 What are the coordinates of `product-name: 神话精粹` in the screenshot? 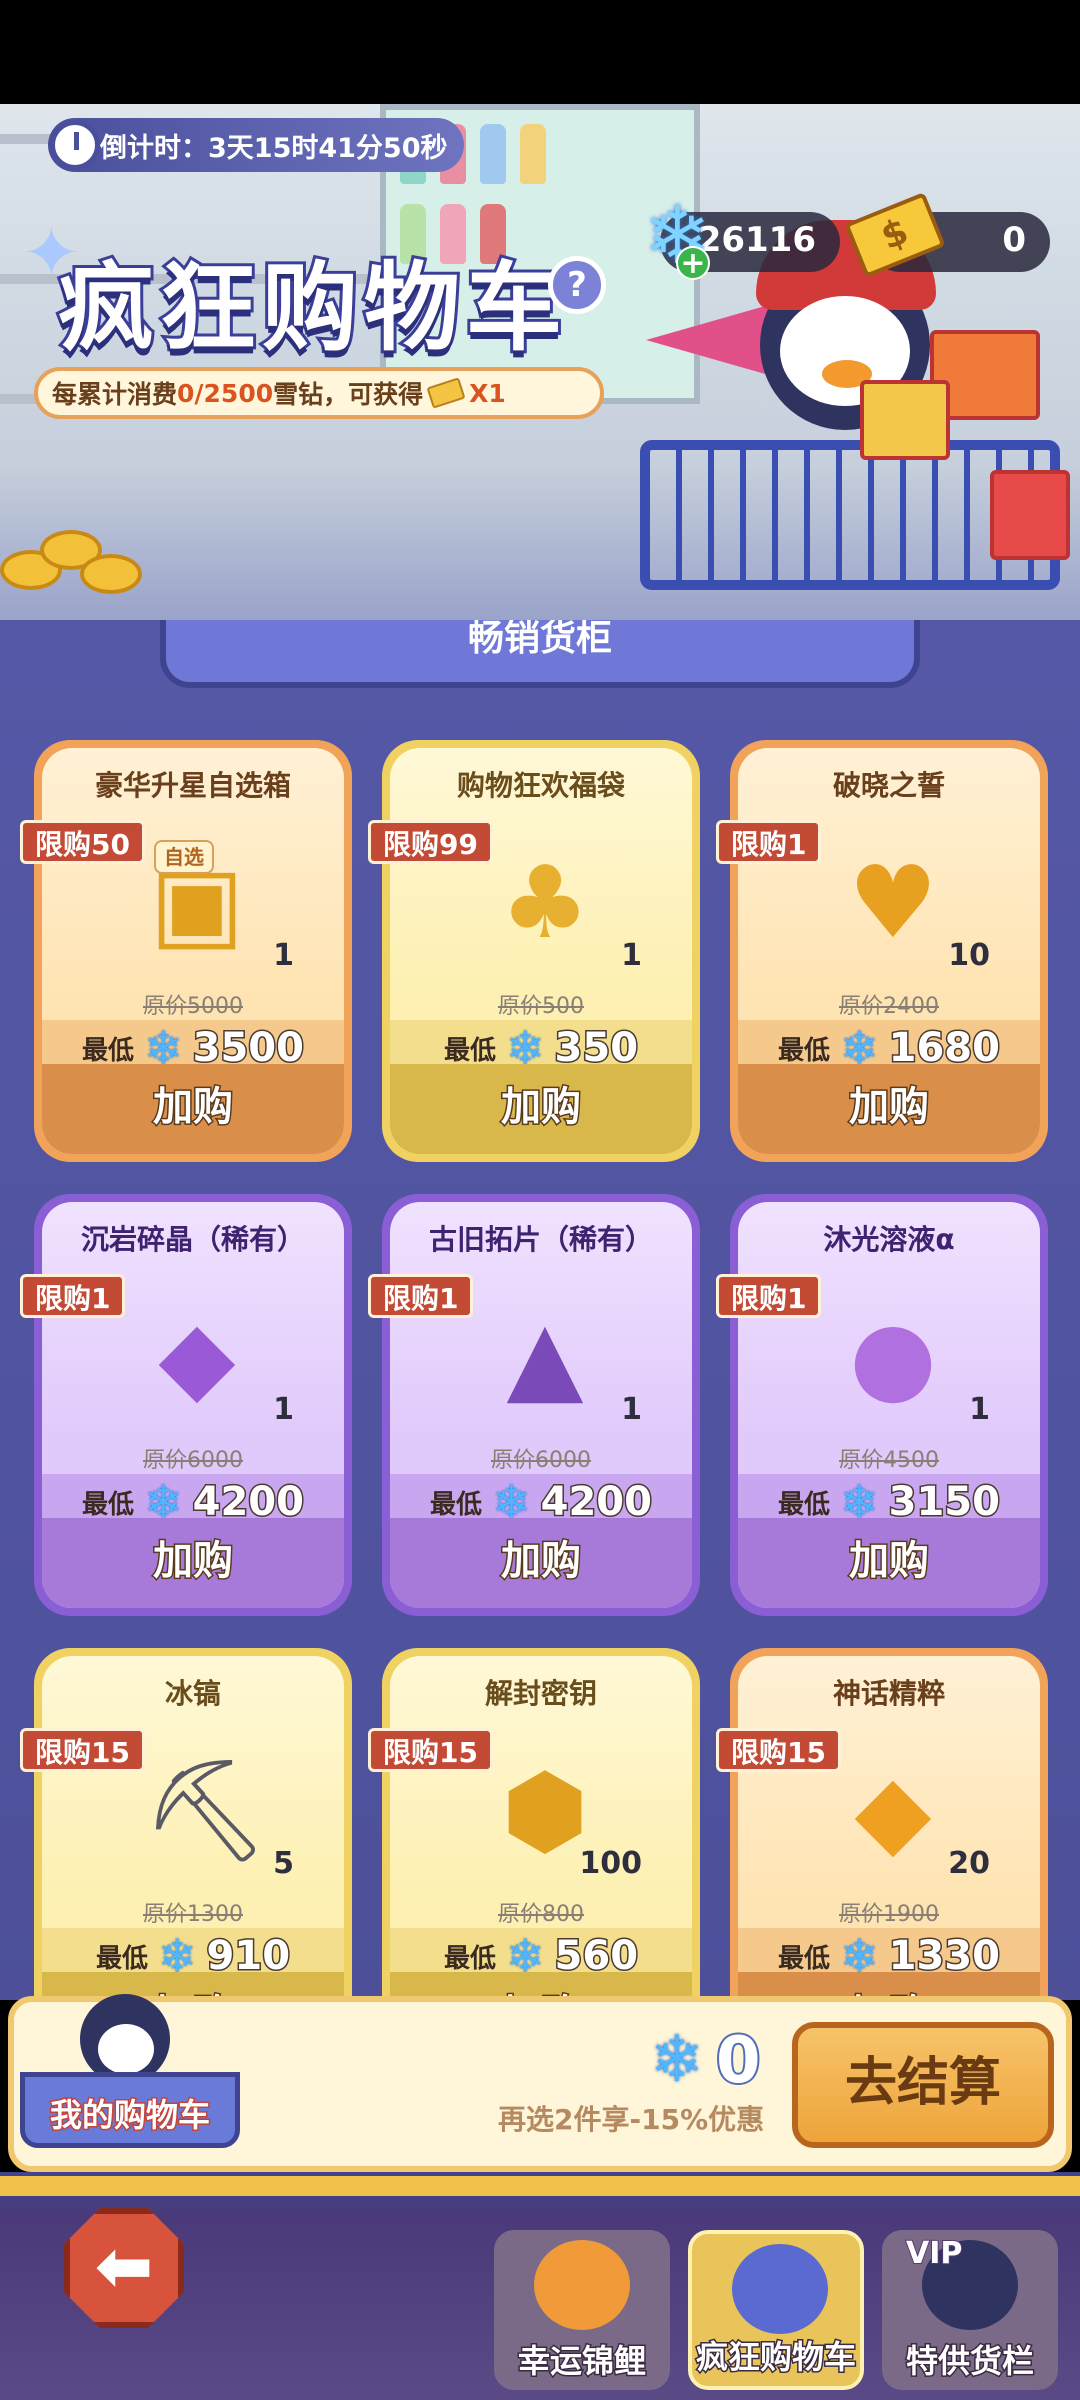 It's located at (888, 1693).